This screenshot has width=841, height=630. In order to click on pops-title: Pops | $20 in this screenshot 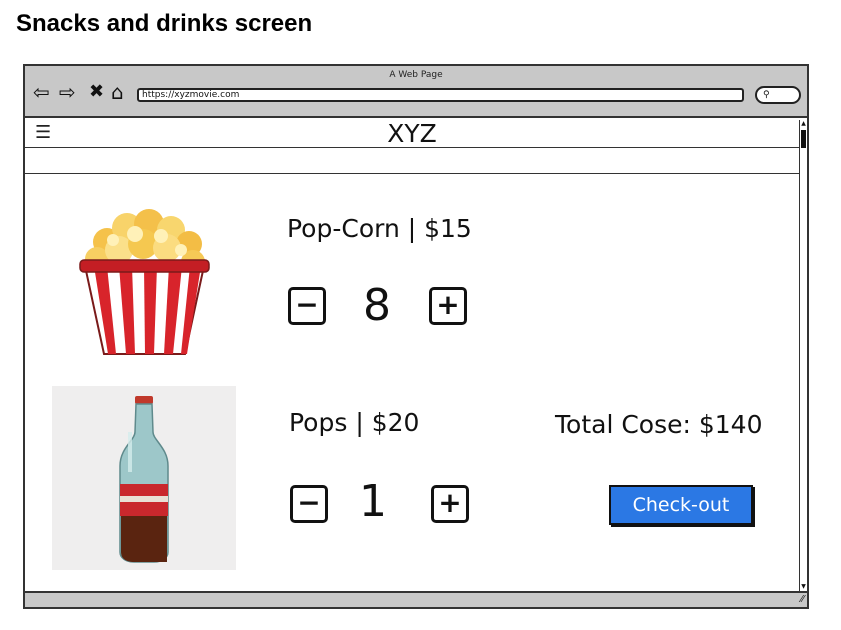, I will do `click(354, 422)`.